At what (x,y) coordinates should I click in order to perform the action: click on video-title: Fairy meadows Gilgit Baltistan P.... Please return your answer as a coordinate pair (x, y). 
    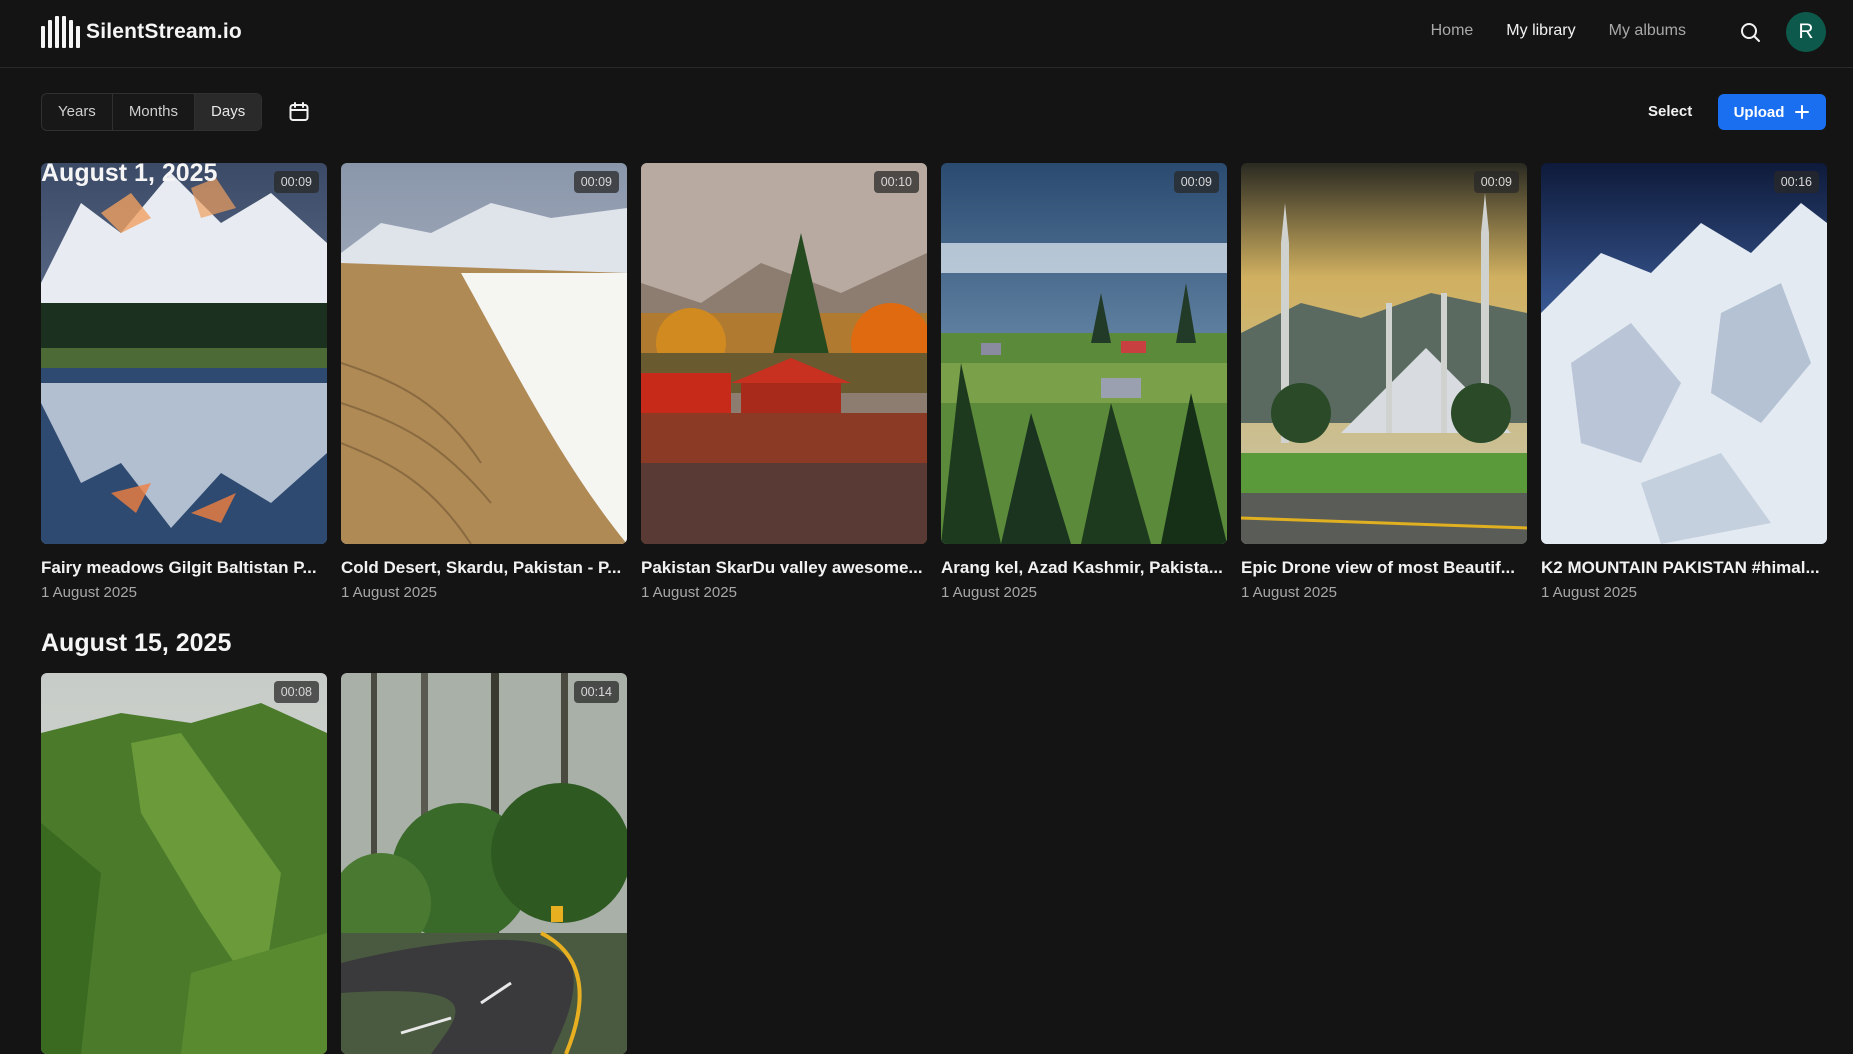
    Looking at the image, I should click on (184, 568).